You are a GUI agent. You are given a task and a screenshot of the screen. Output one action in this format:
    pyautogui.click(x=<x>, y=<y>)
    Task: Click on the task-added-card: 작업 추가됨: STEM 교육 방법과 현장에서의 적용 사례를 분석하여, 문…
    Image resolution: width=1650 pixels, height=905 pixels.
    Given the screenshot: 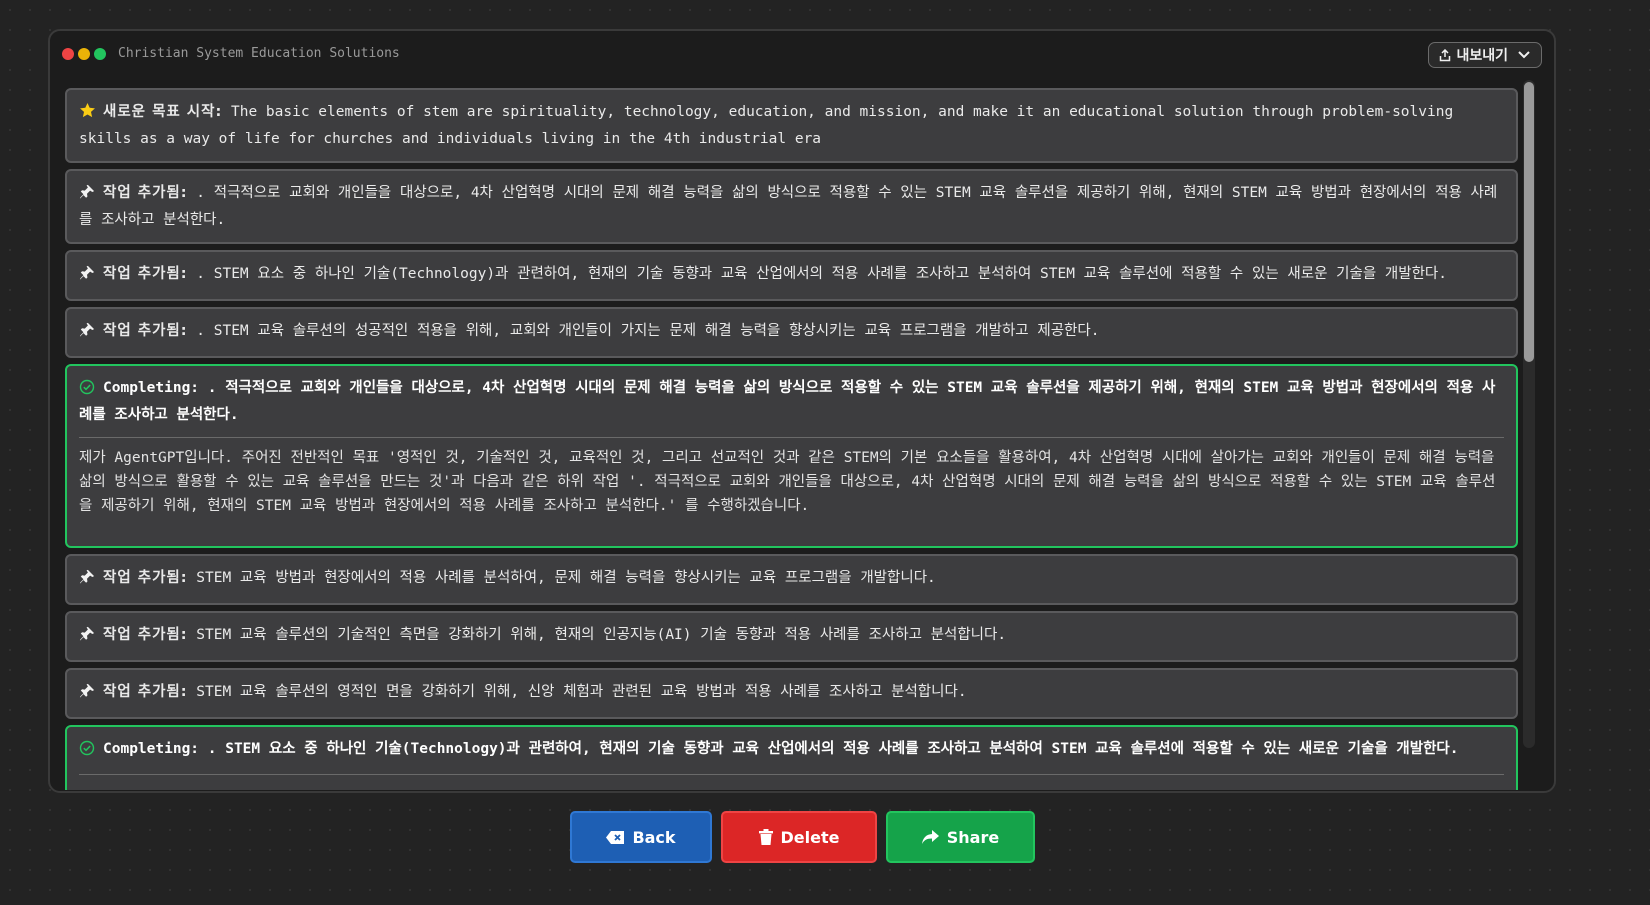 What is the action you would take?
    pyautogui.click(x=791, y=579)
    